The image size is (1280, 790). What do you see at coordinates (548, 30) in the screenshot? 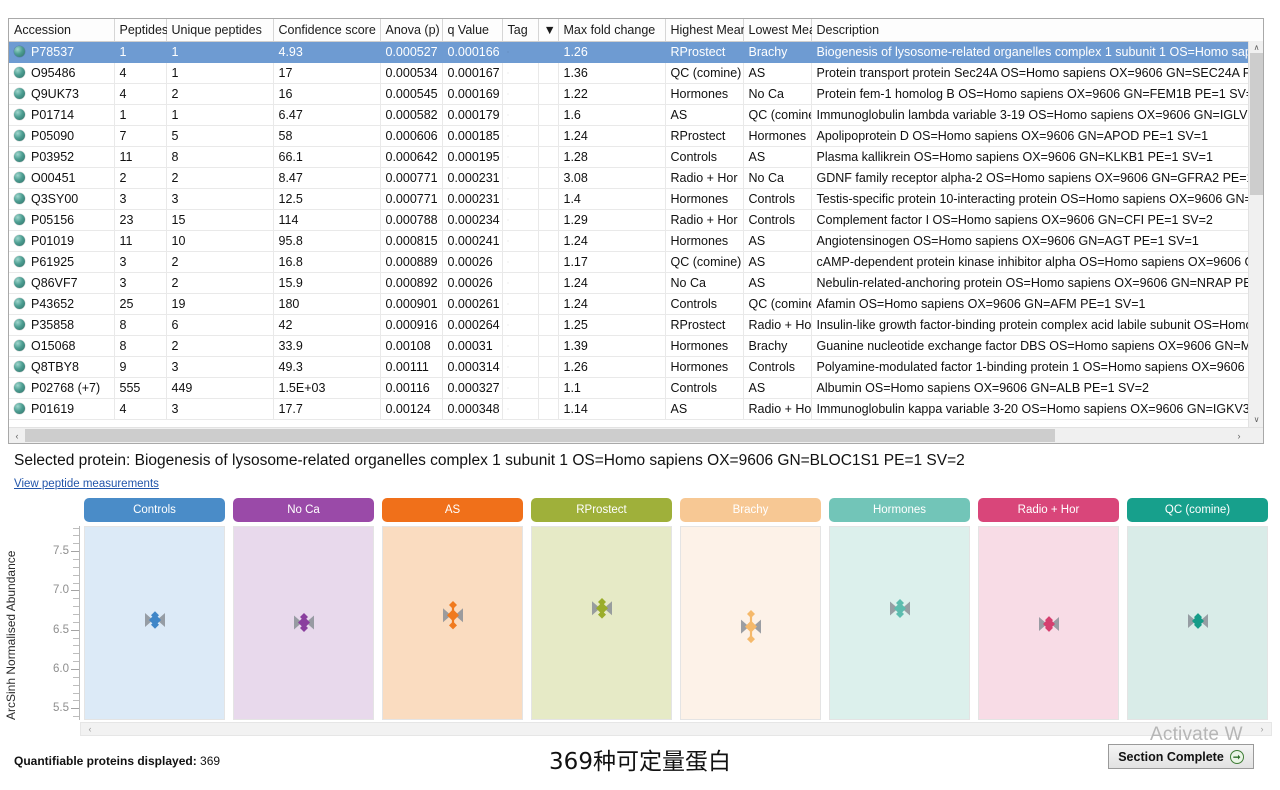
I see `tag-filter-dropdown-icon: ▼` at bounding box center [548, 30].